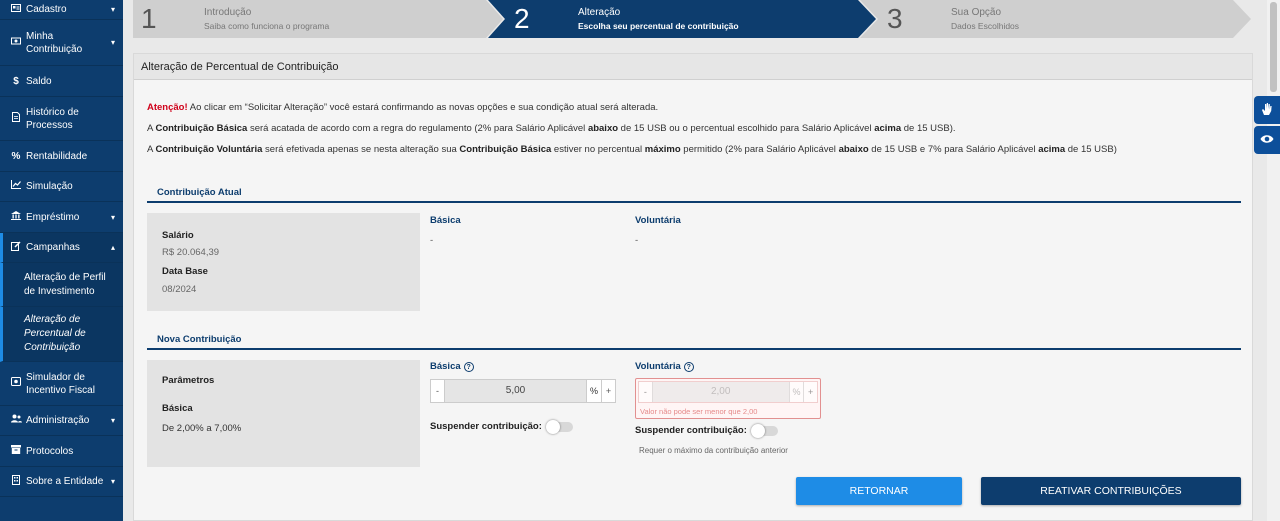 The height and width of the screenshot is (521, 1280). I want to click on voluntaria-increment-button: +, so click(810, 392).